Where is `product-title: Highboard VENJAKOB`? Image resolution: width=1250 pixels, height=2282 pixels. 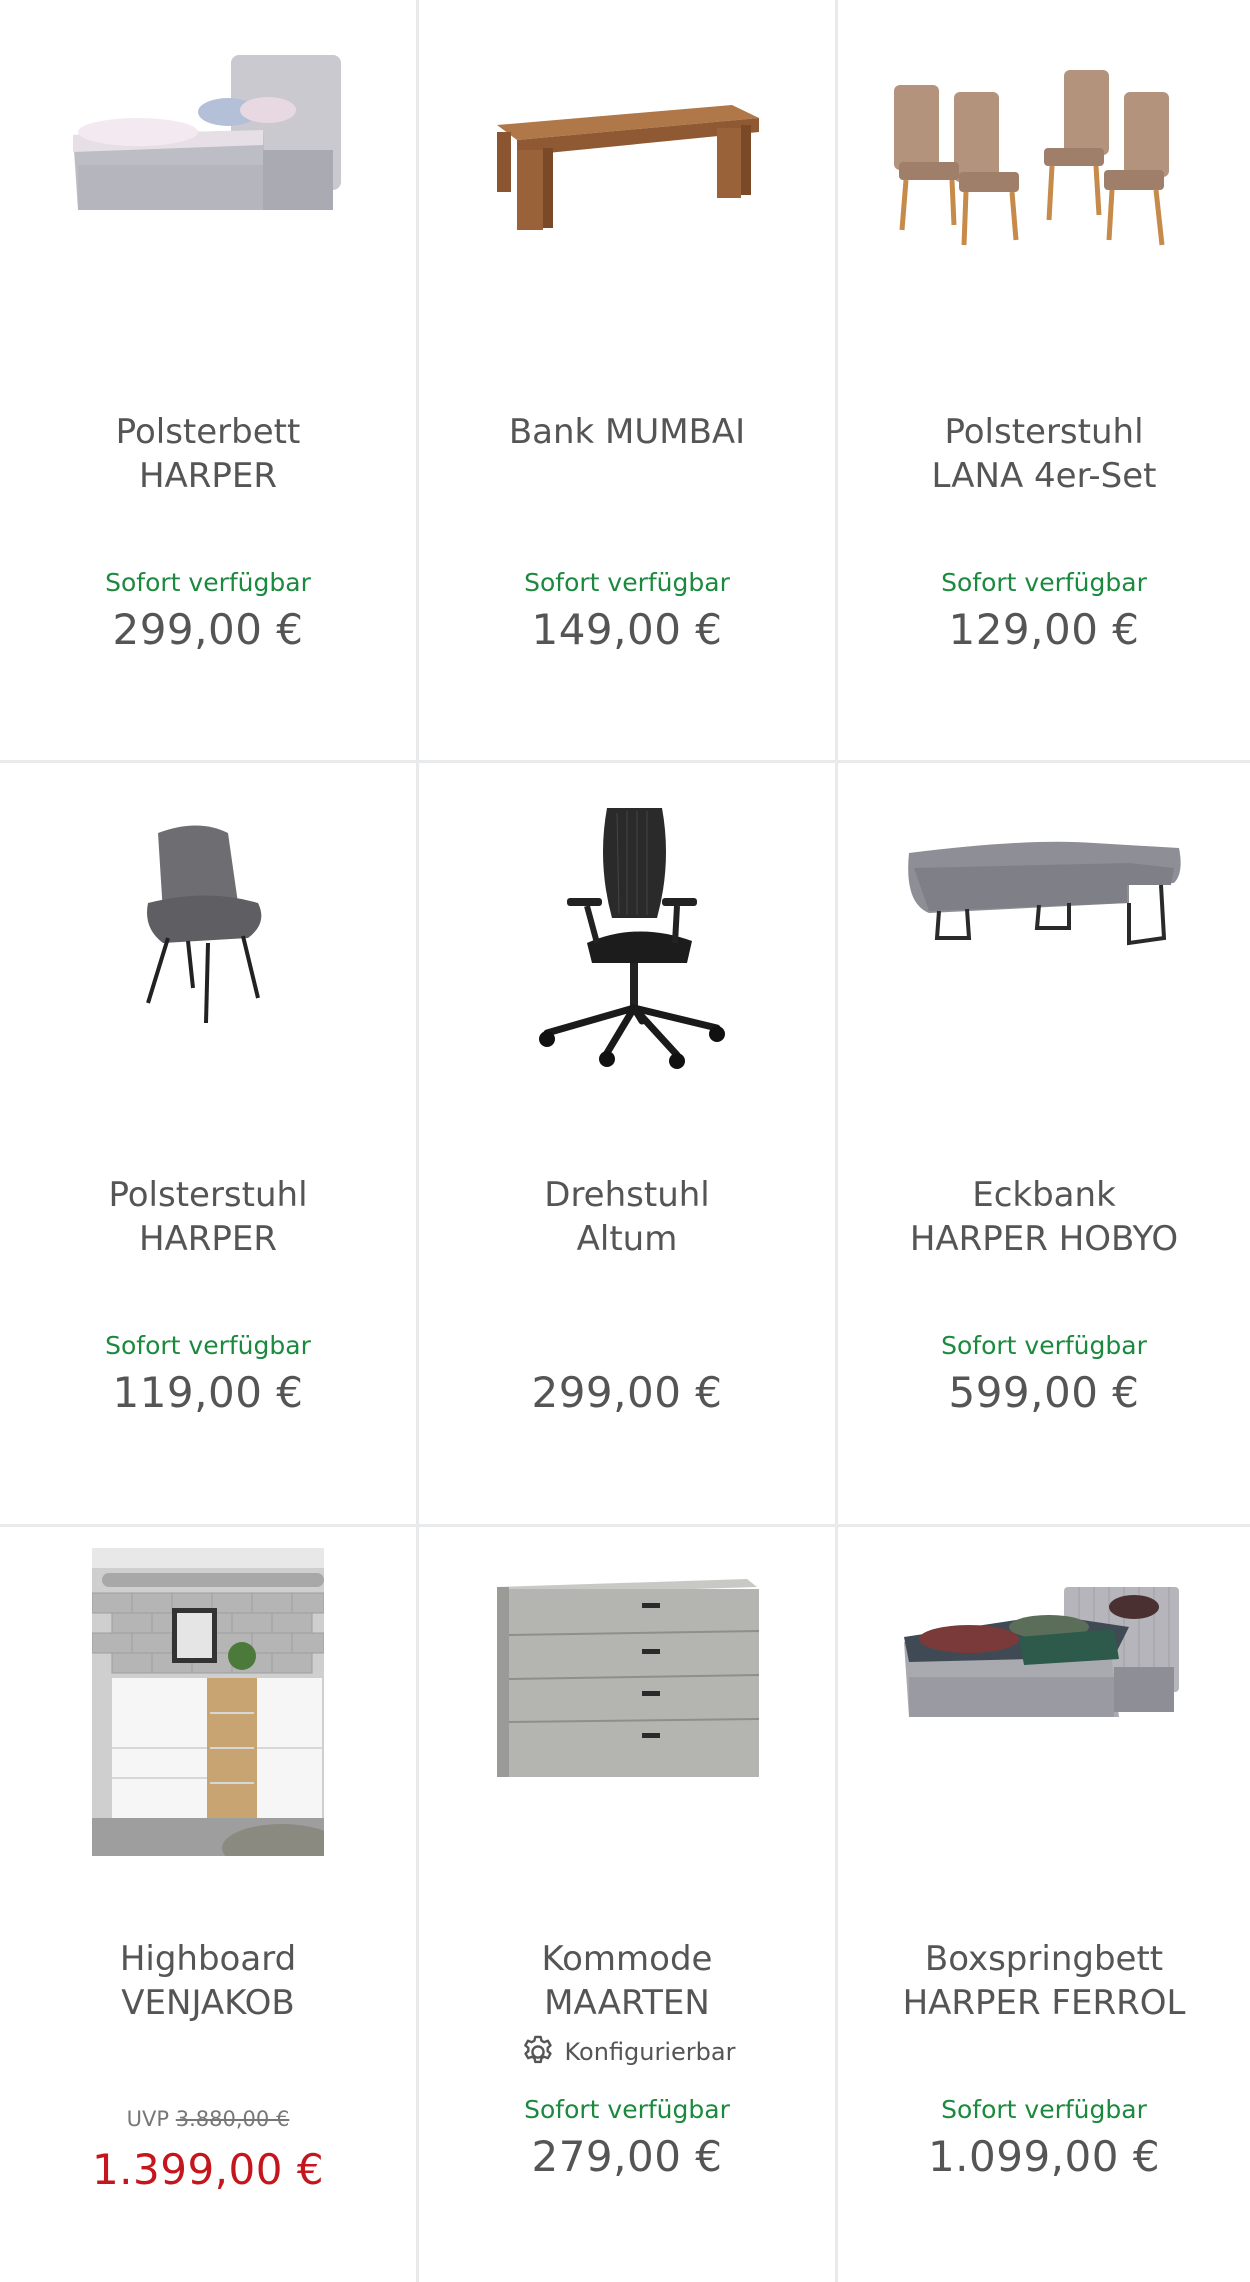
product-title: Highboard VENJAKOB is located at coordinates (208, 1981).